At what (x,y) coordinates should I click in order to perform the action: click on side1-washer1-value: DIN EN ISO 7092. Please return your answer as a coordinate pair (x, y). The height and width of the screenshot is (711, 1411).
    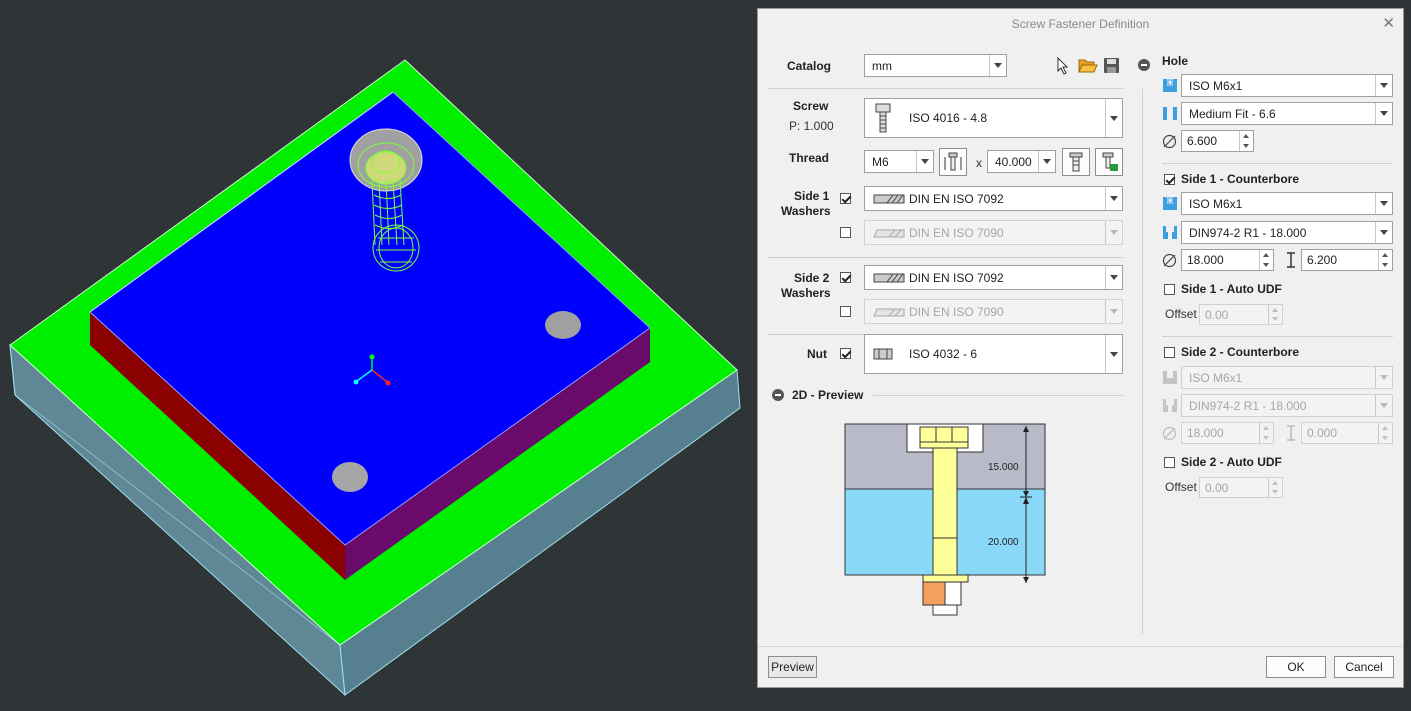
    Looking at the image, I should click on (956, 198).